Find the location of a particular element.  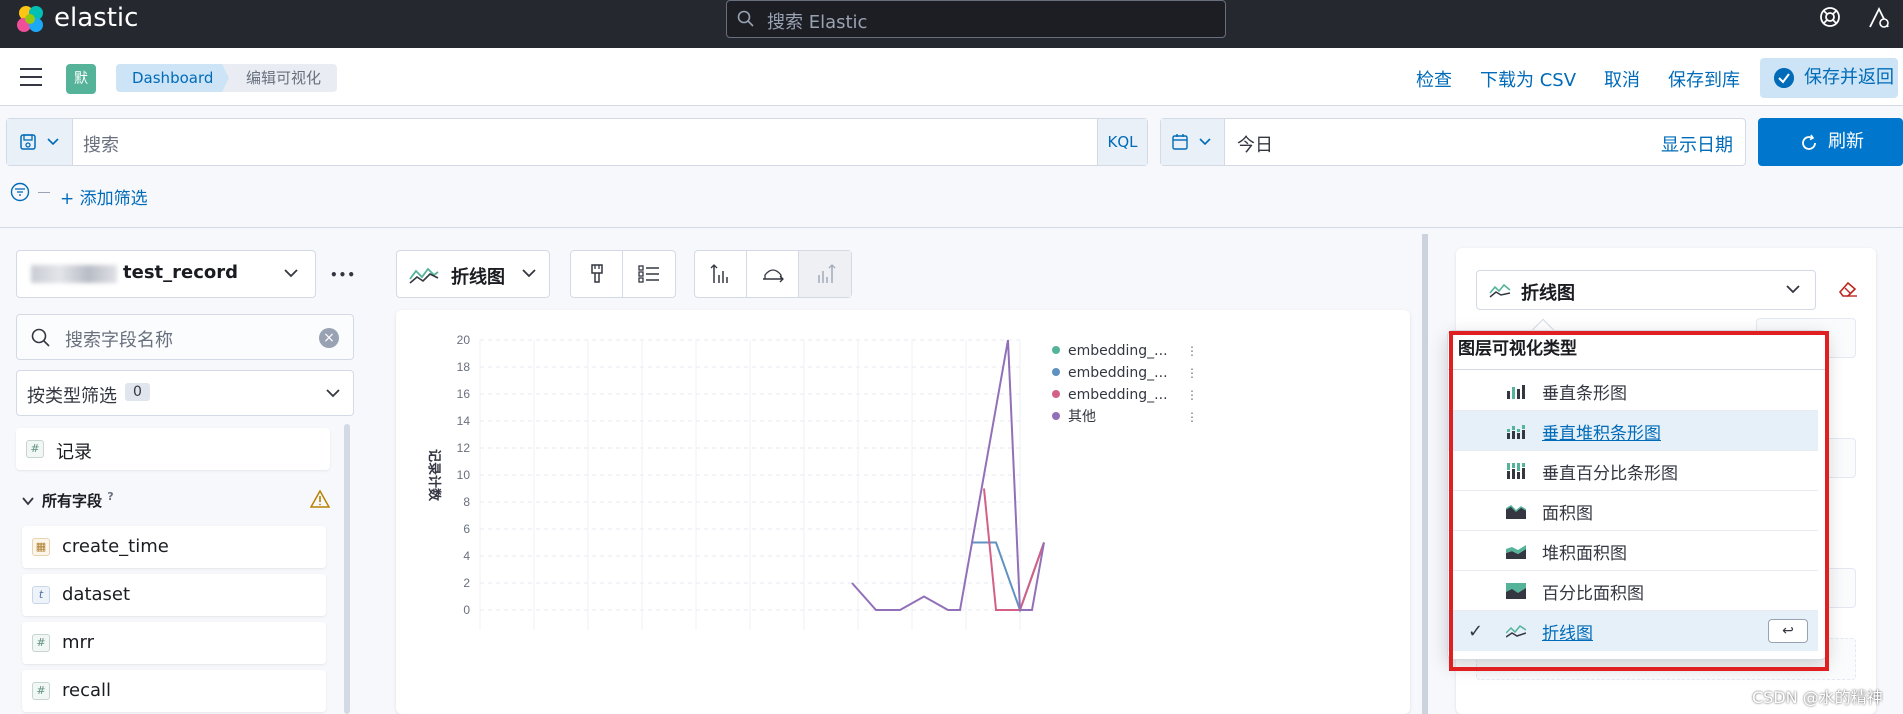

y-tick-label: 10 is located at coordinates (464, 475).